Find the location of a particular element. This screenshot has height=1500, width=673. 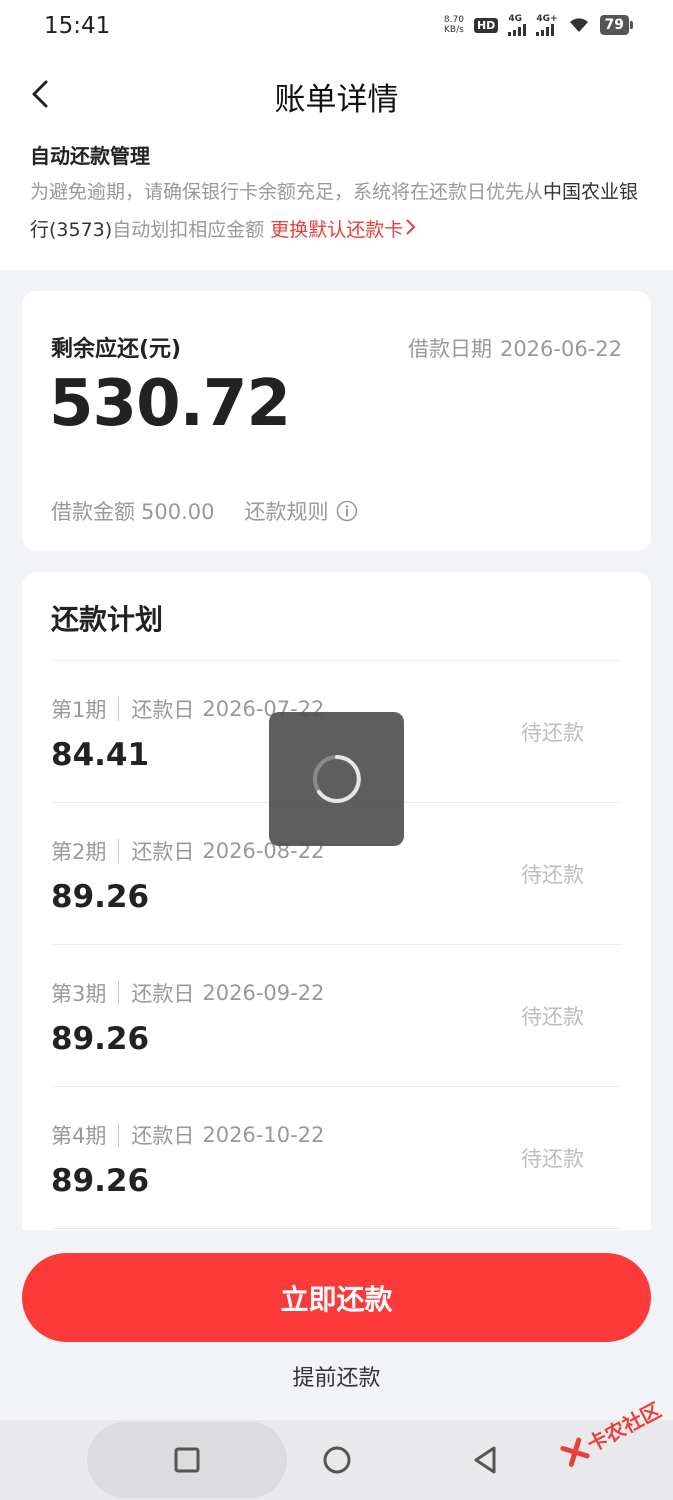

plan-row: 第4期 还款日 2026-10-22 89.26 待还款 is located at coordinates (336, 1157).